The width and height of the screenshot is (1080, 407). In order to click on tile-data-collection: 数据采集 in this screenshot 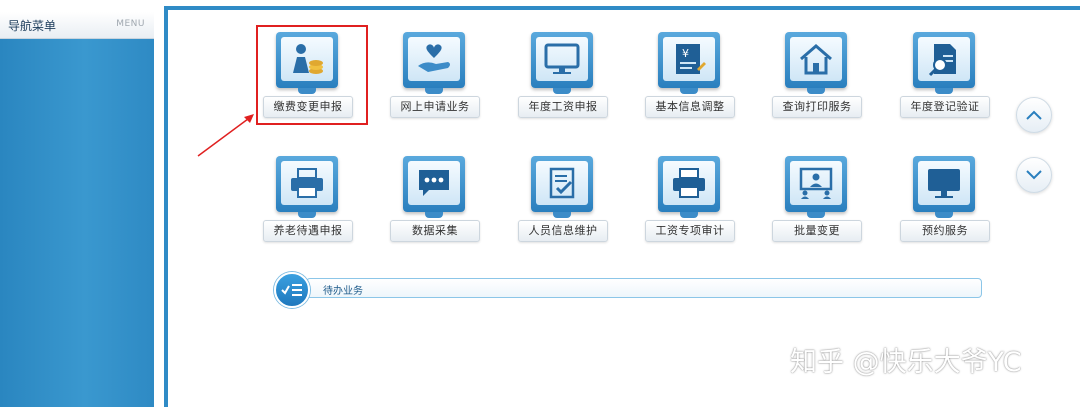, I will do `click(438, 204)`.